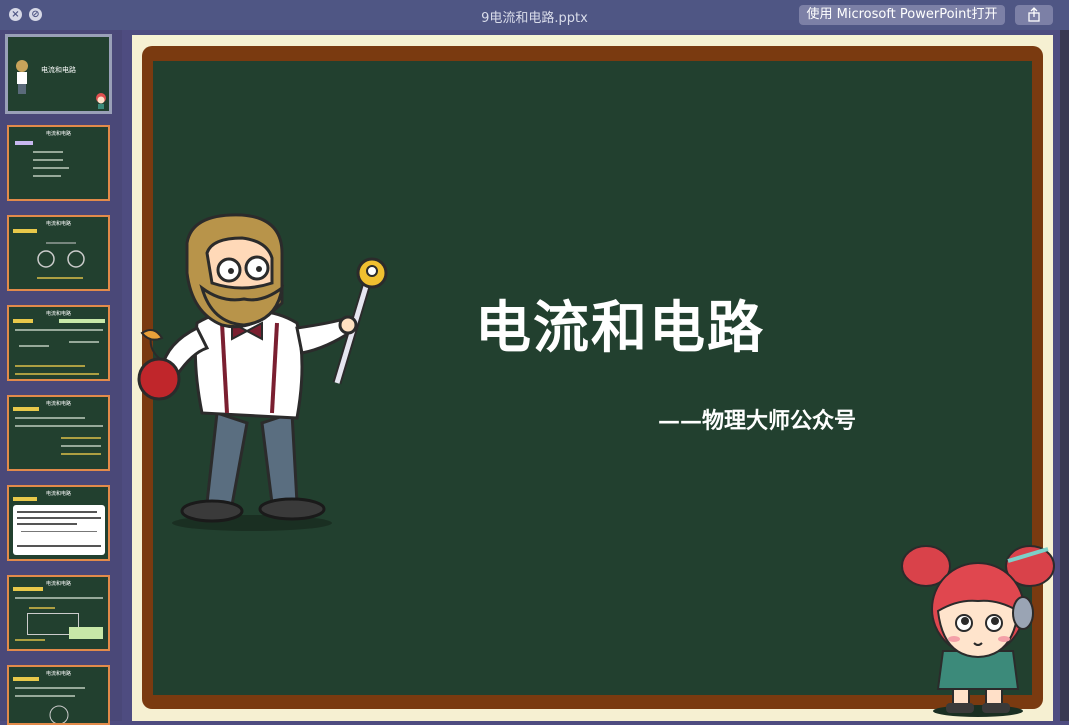 This screenshot has height=725, width=1069. I want to click on slide-thumbnail-3: 电流和电路, so click(58, 253).